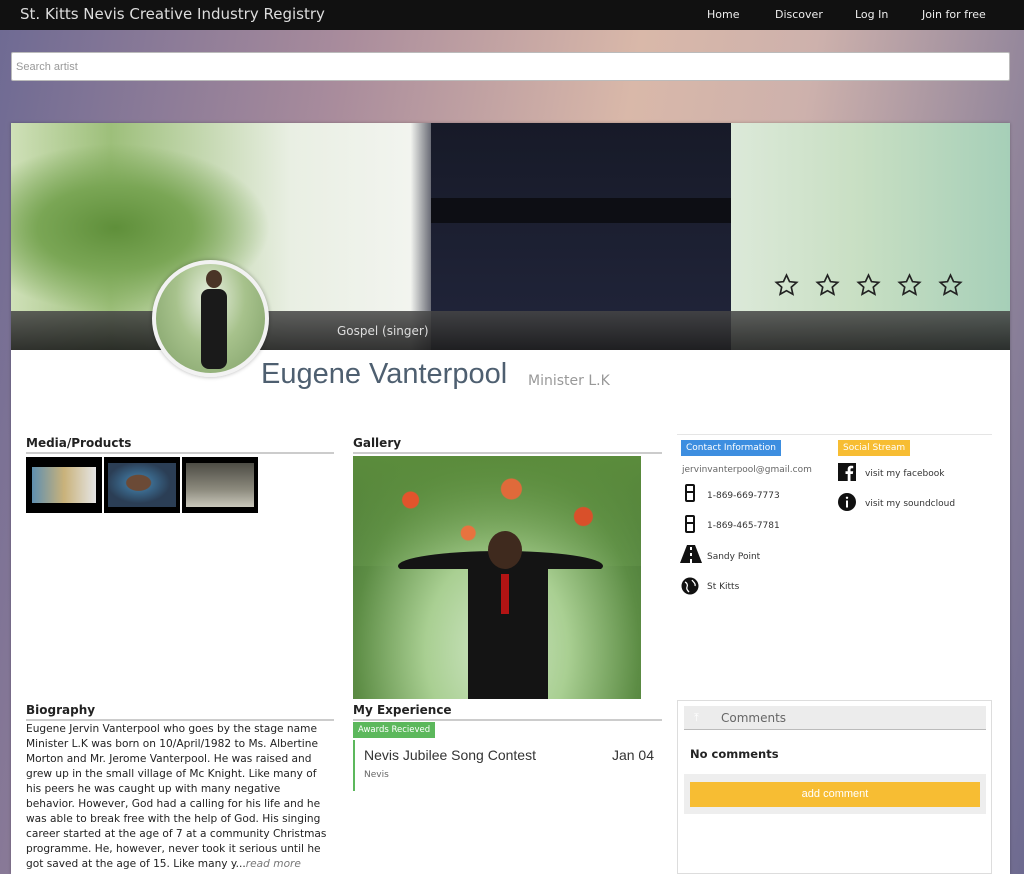  I want to click on experience-item: Nevis Jubilee Song Contest Jan 04 Nevis, so click(507, 765).